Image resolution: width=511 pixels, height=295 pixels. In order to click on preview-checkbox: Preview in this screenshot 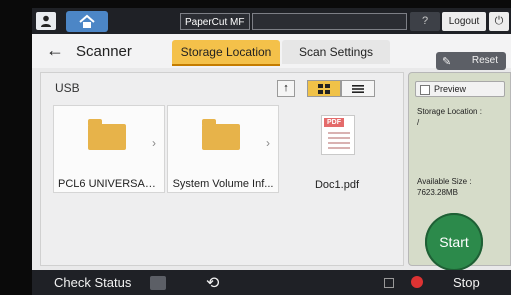, I will do `click(460, 89)`.